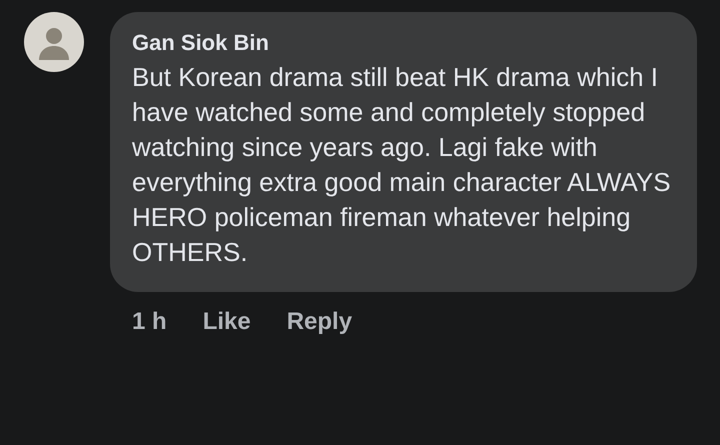  Describe the element at coordinates (319, 322) in the screenshot. I see `reply-button: Reply` at that location.